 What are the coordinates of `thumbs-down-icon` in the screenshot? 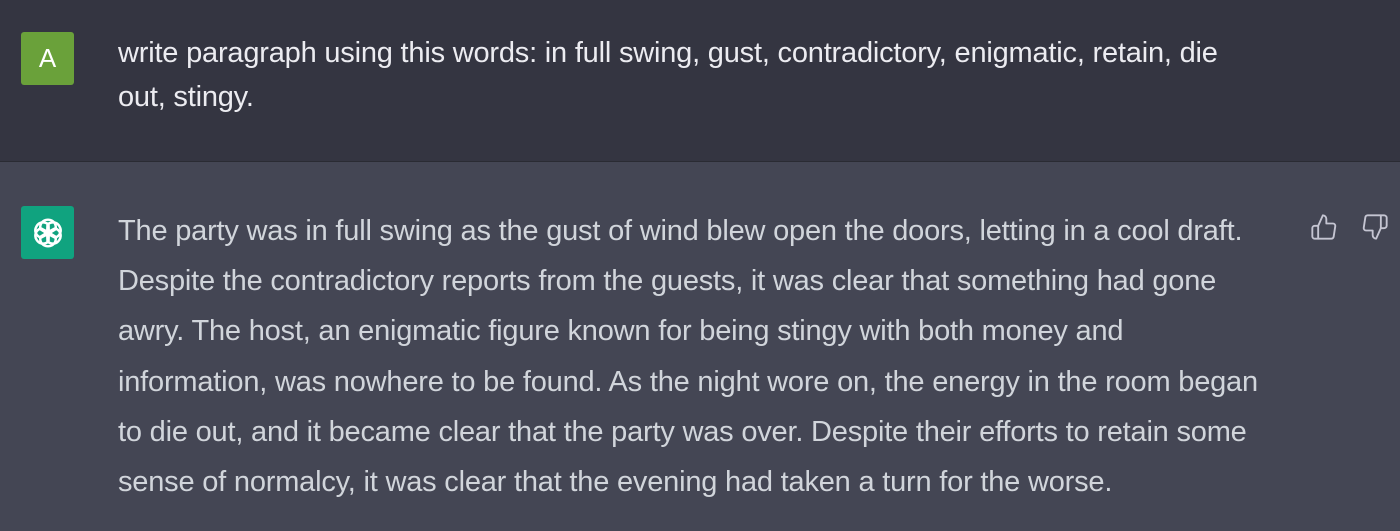 It's located at (1375, 227).